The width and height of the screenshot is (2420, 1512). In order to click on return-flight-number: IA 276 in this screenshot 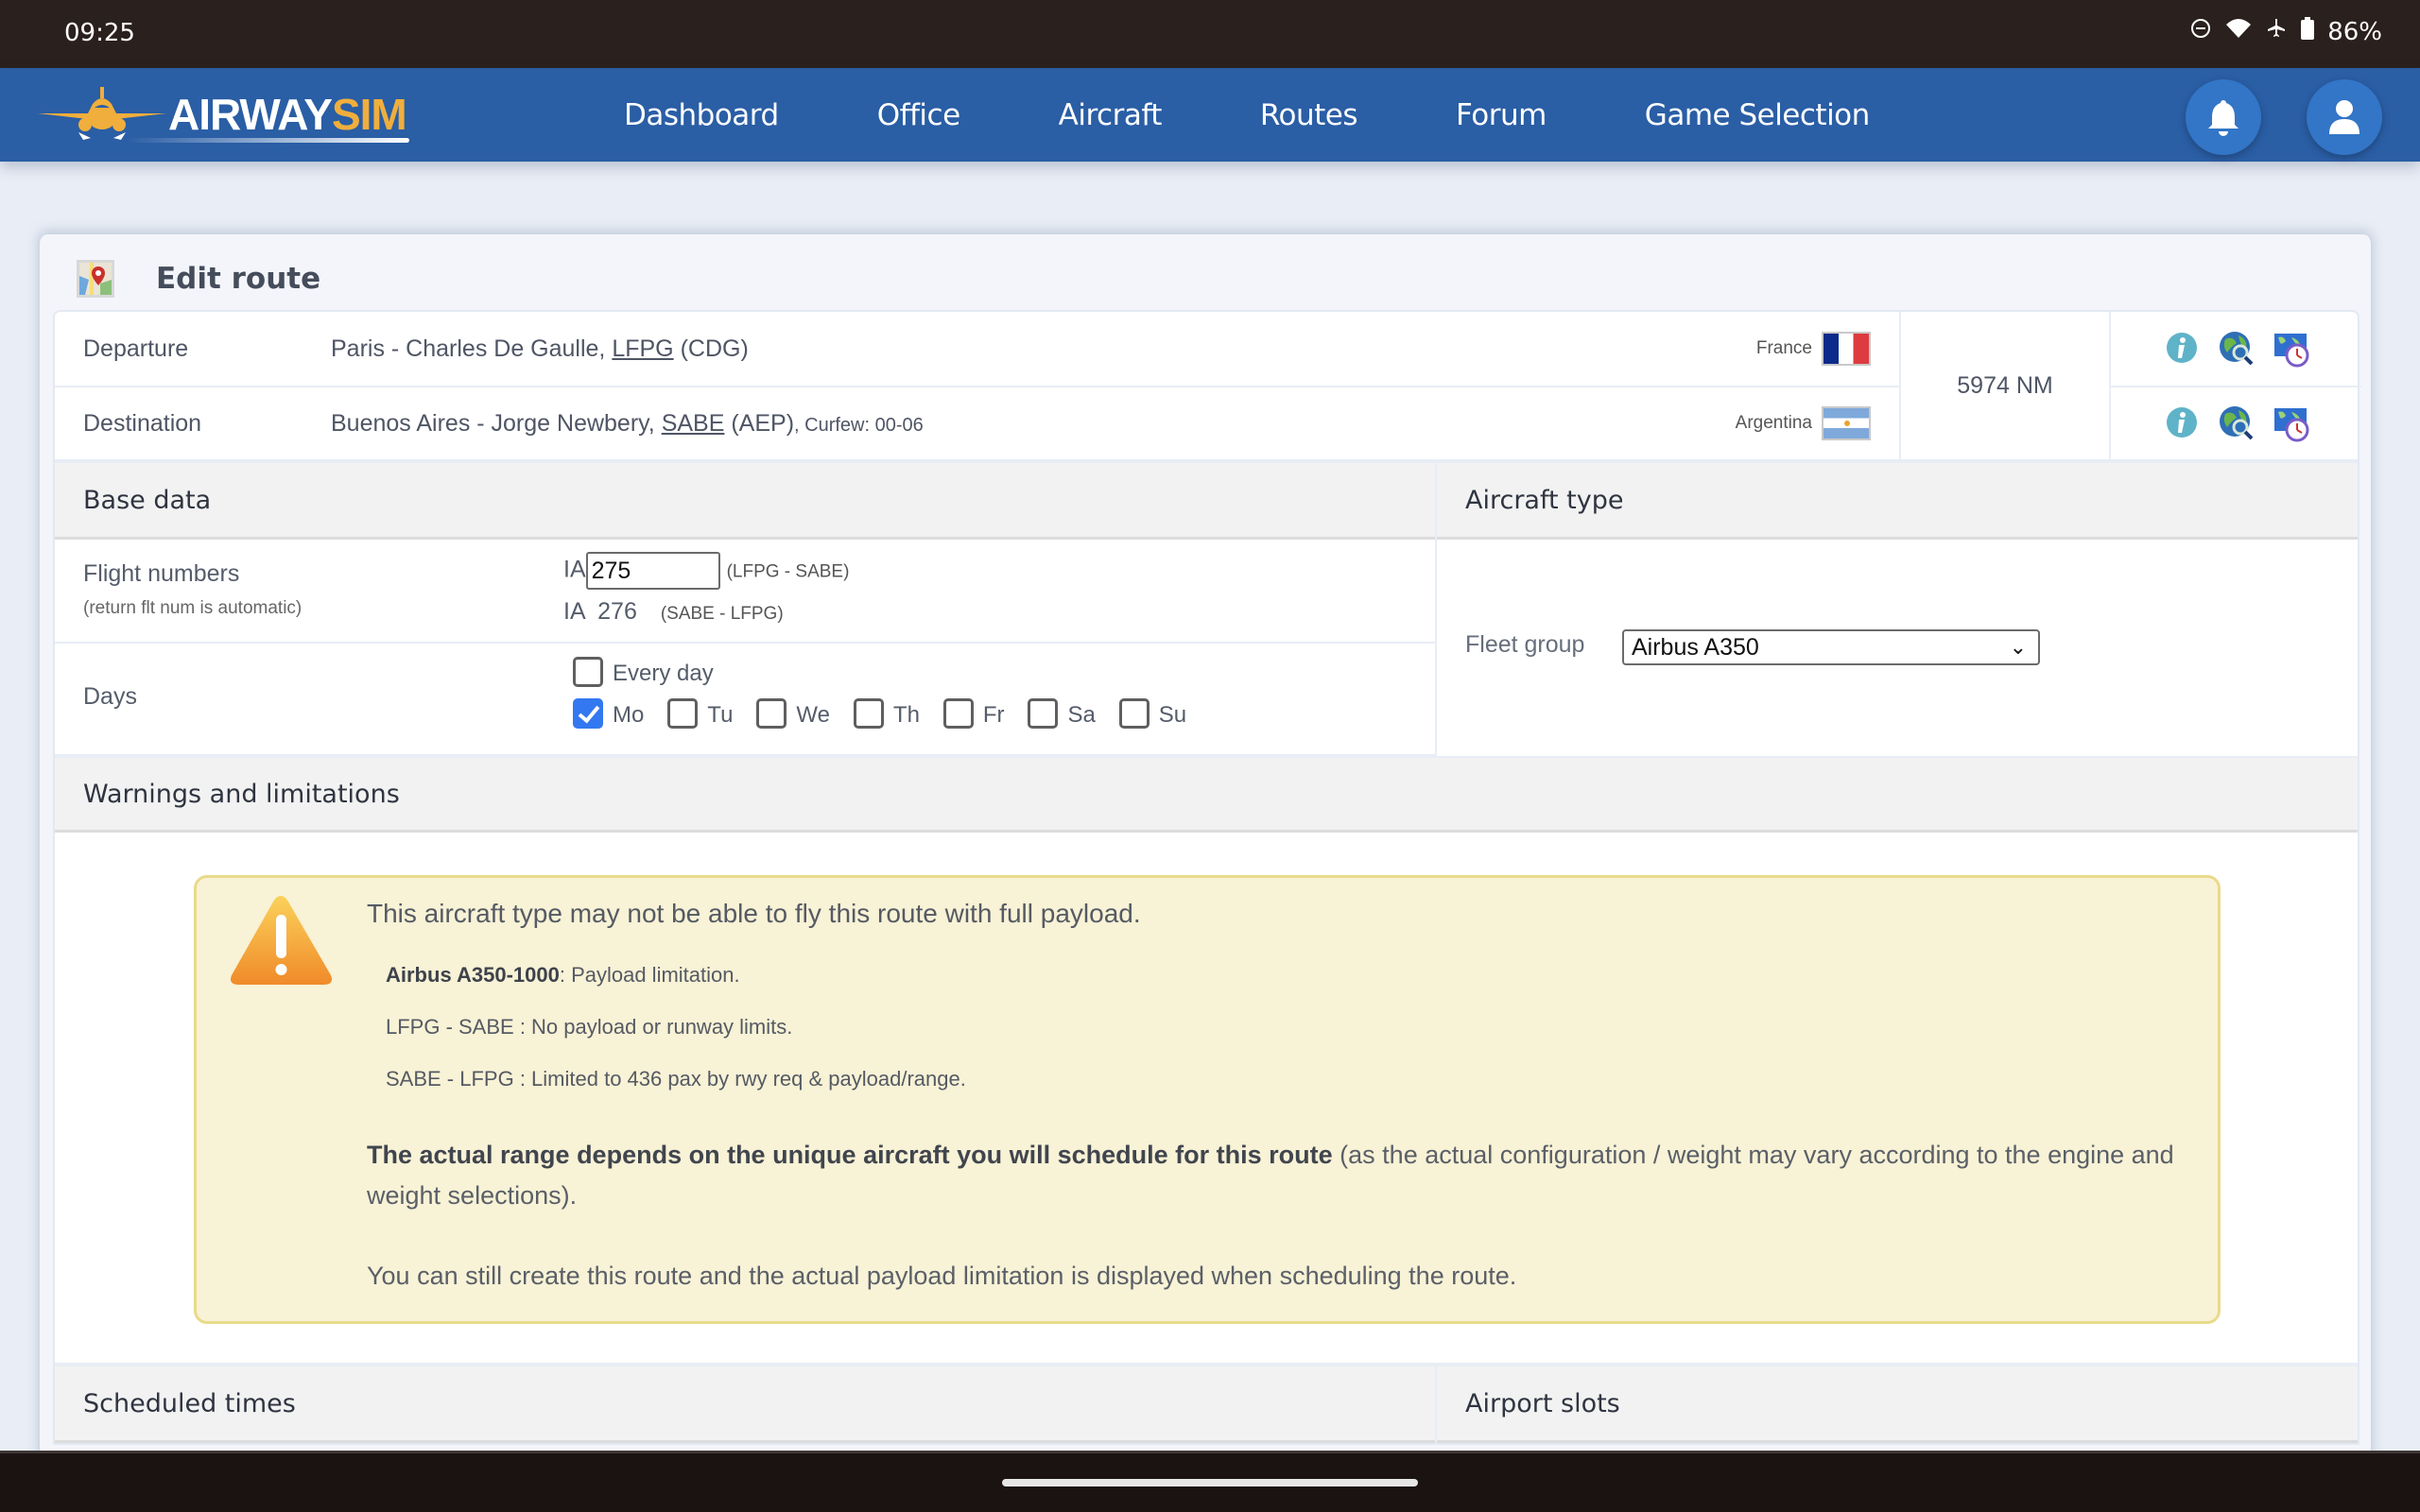, I will do `click(600, 611)`.